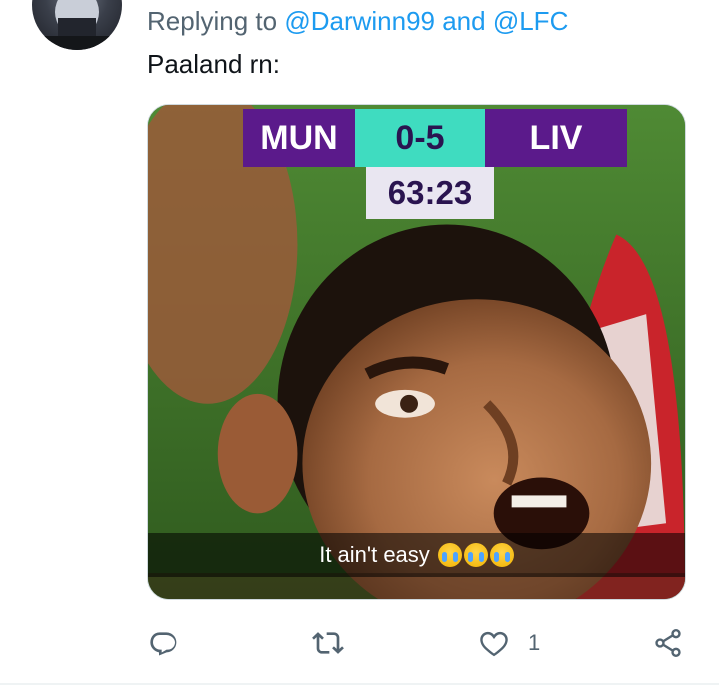 The width and height of the screenshot is (719, 693). I want to click on scoreboard-score: 0-5, so click(420, 138).